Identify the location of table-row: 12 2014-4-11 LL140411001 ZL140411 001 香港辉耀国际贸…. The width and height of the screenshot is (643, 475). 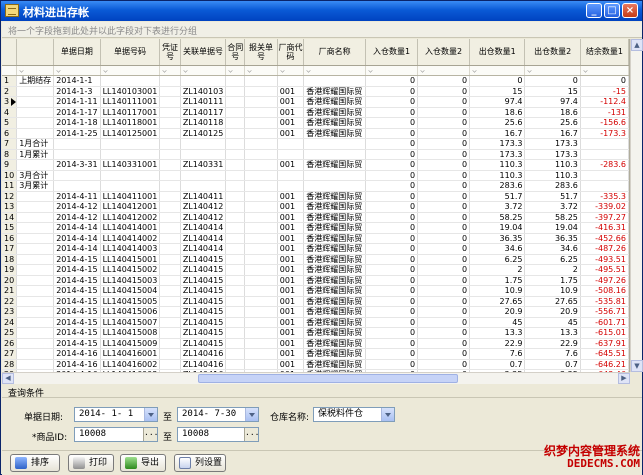
(315, 196).